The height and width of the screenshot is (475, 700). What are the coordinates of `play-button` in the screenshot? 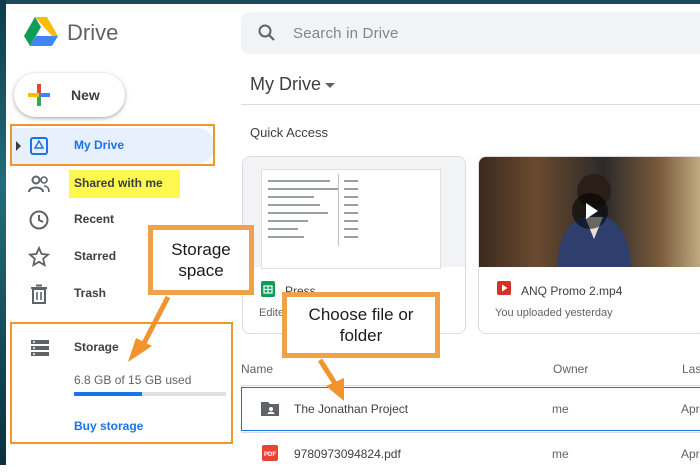 It's located at (590, 211).